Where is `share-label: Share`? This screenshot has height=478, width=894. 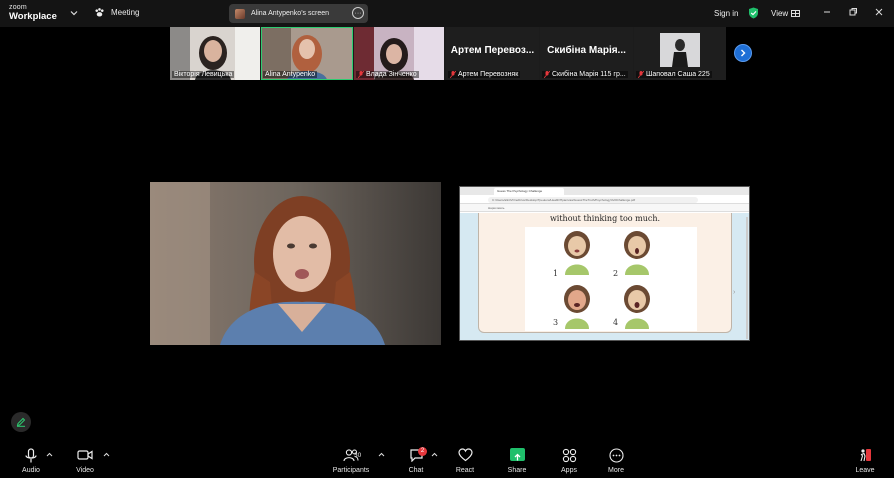
share-label: Share is located at coordinates (517, 470).